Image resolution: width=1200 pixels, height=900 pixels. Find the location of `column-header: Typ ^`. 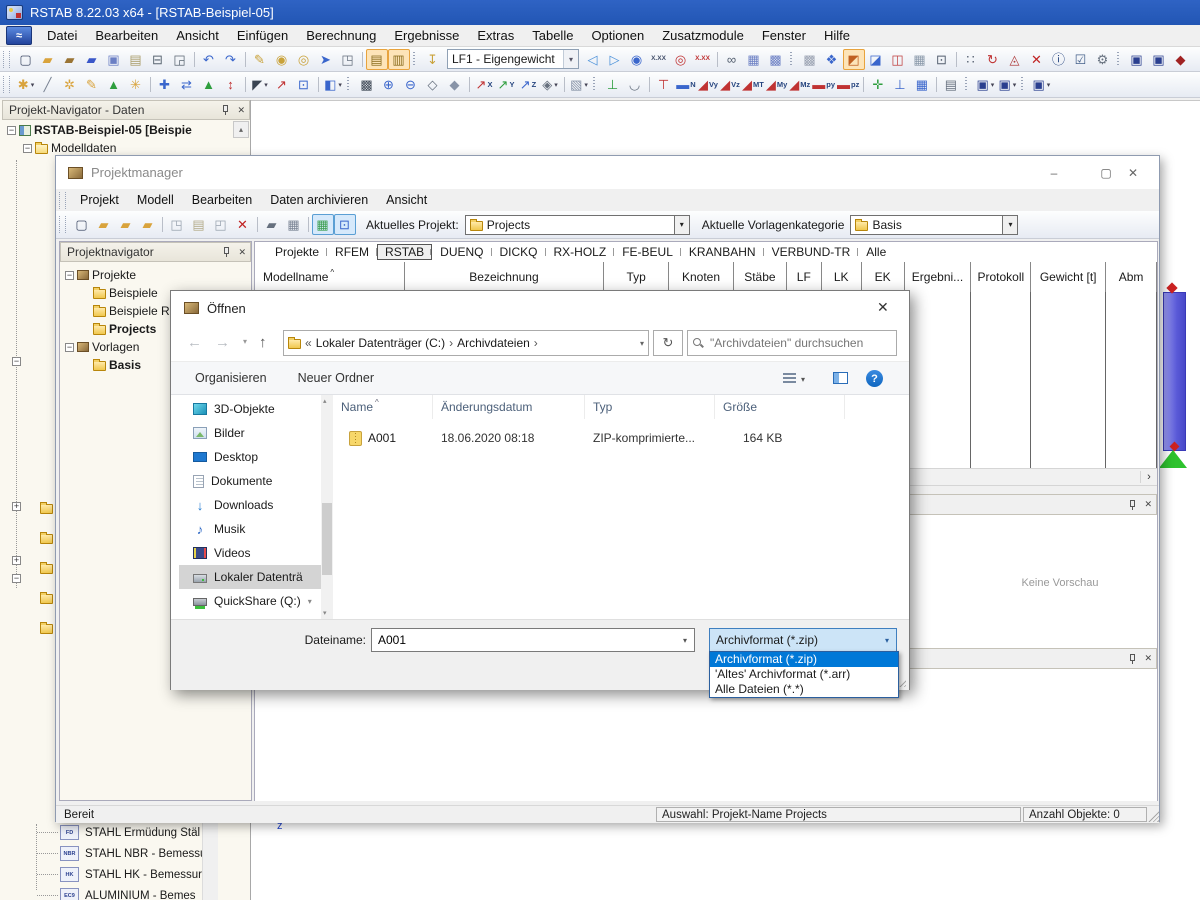

column-header: Typ ^ is located at coordinates (637, 277).